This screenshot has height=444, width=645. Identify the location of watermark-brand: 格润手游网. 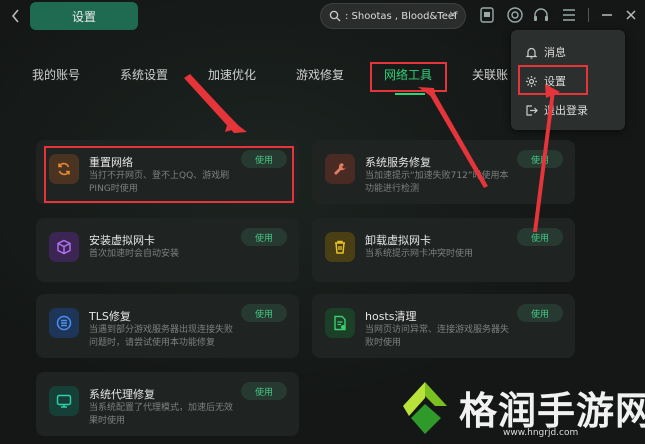
(552, 411).